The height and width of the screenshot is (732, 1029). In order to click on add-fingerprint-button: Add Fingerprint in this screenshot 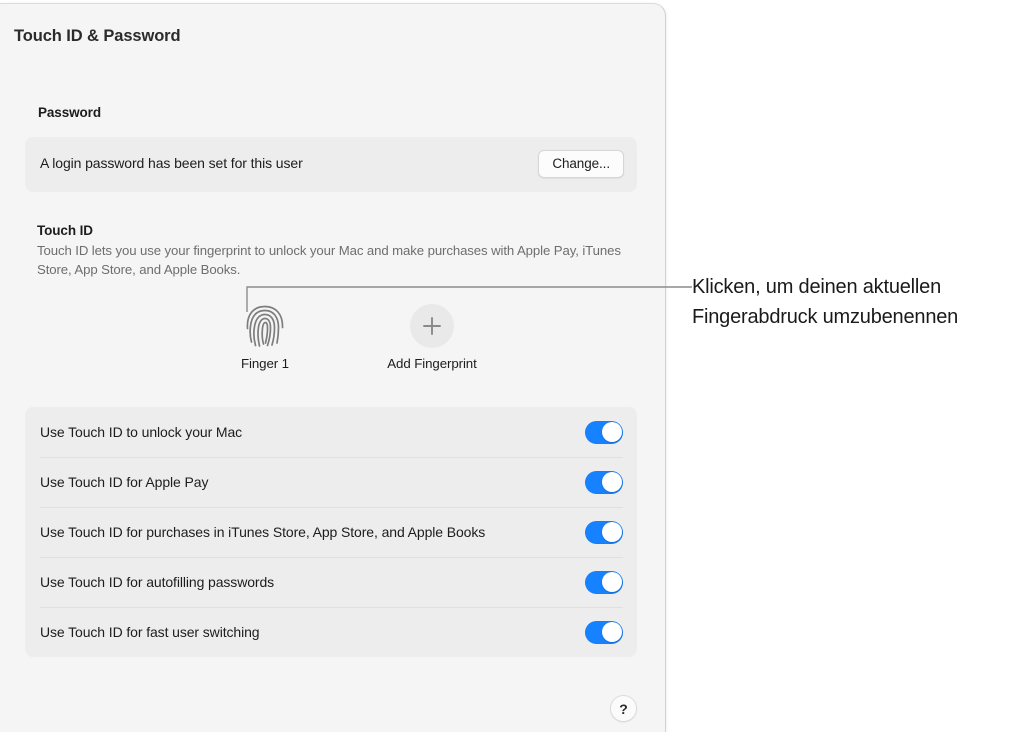, I will do `click(432, 336)`.